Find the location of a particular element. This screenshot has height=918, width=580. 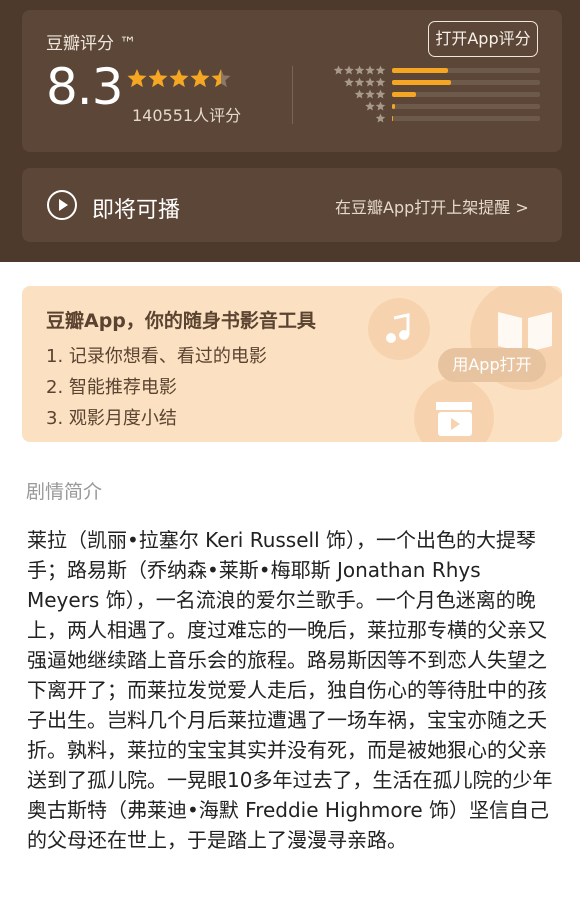

open-in-app-button: 用App打开 is located at coordinates (492, 365).